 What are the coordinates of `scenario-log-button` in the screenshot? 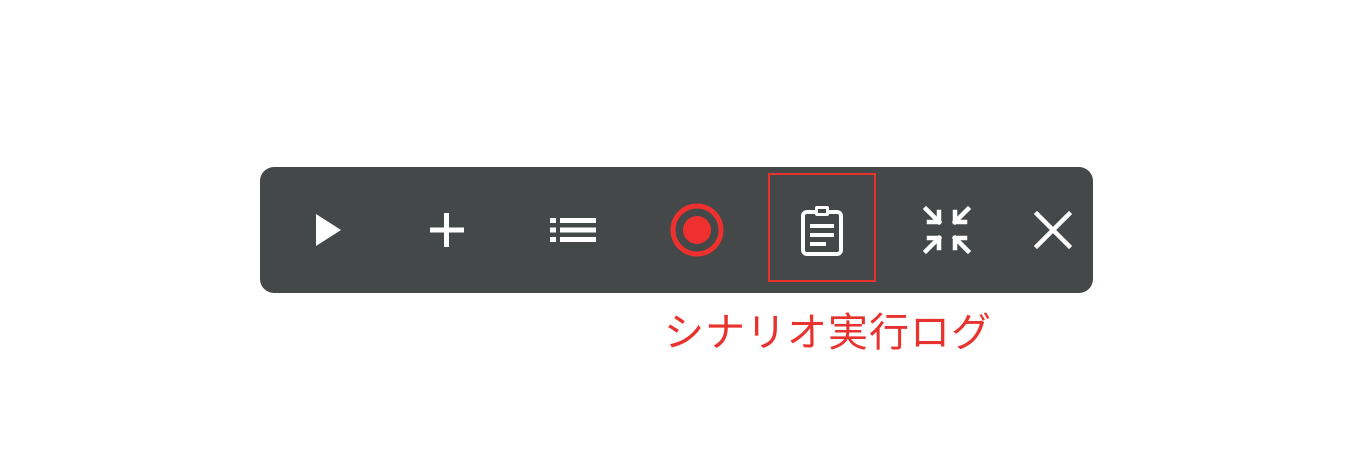 It's located at (822, 230).